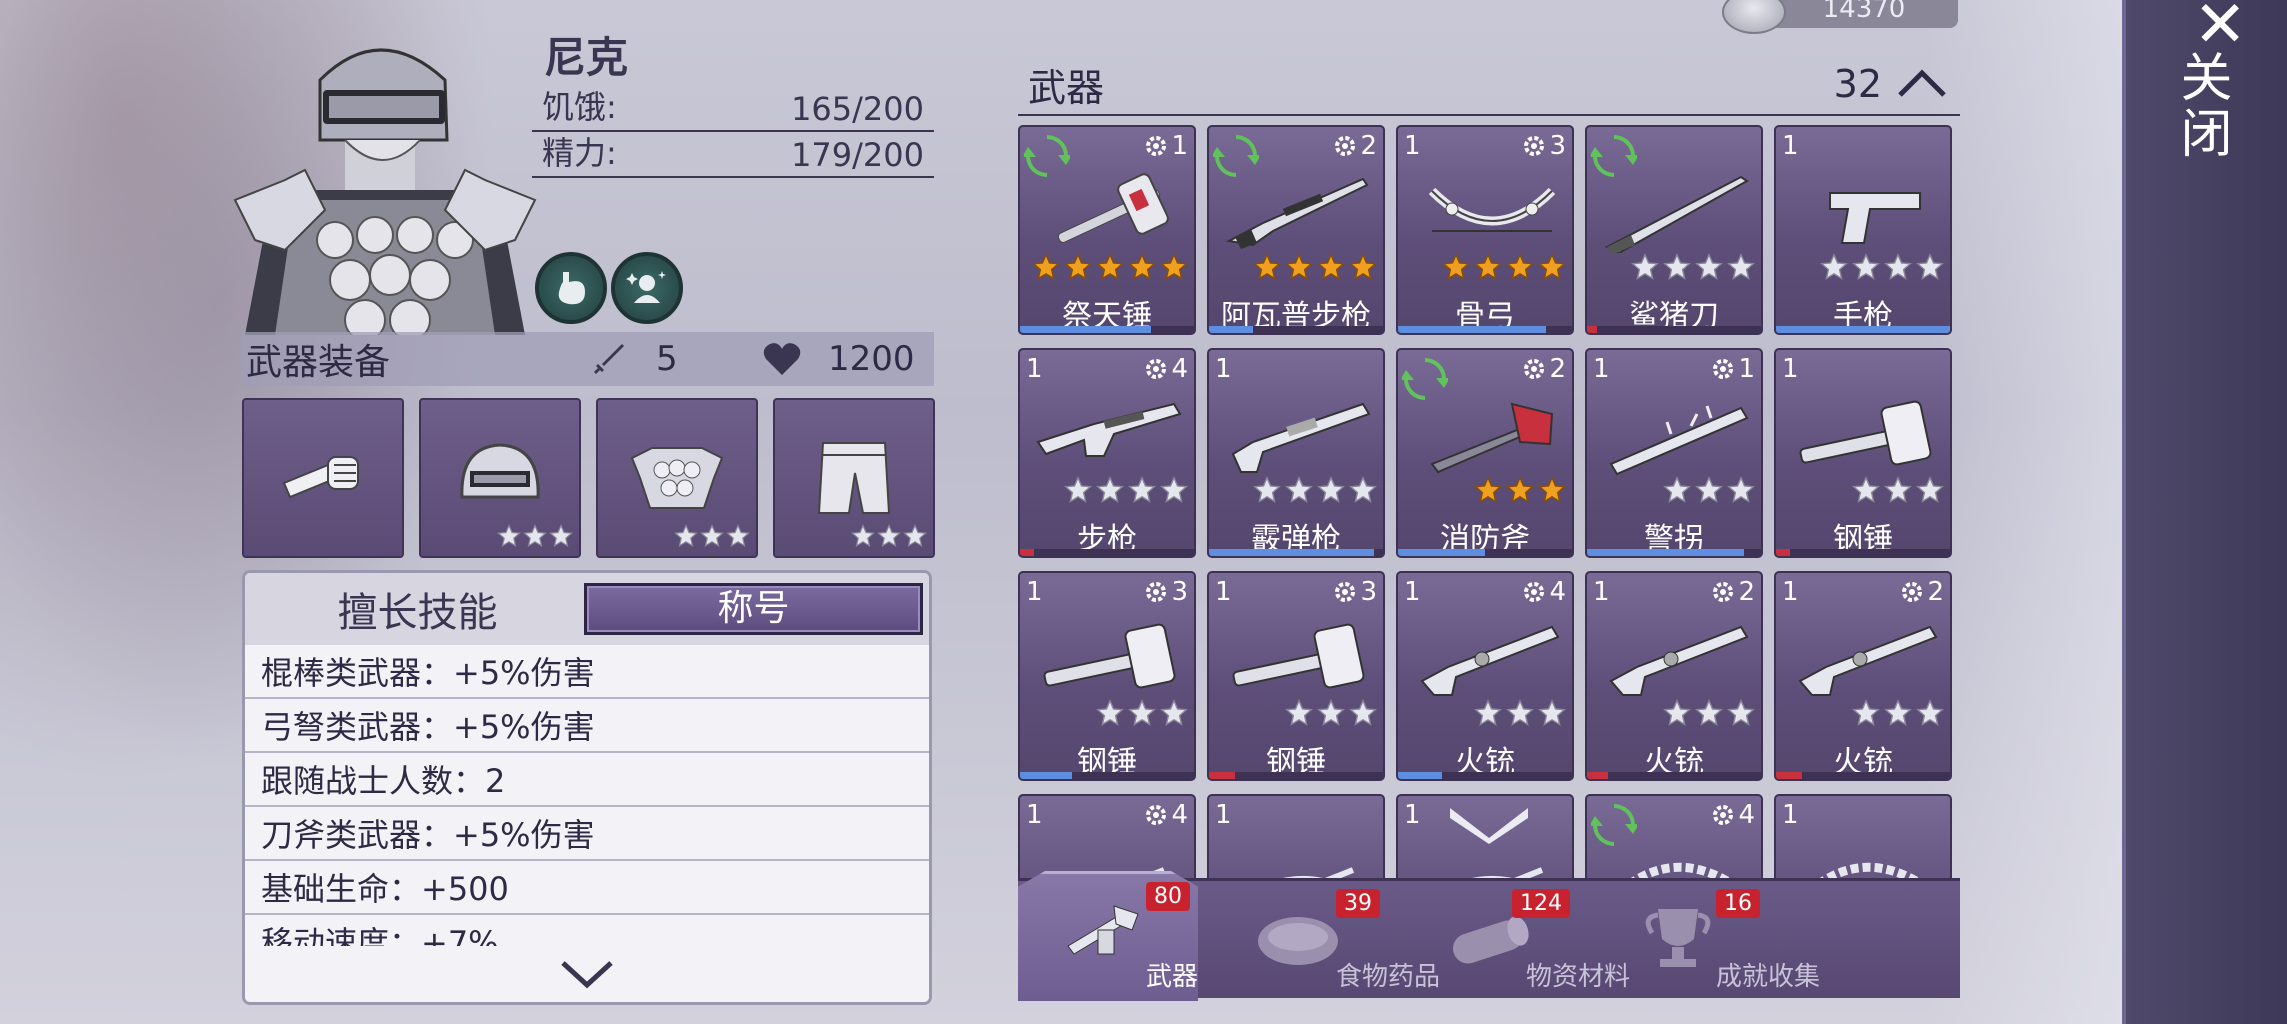  Describe the element at coordinates (417, 609) in the screenshot. I see `tab-skills: 擅长技能` at that location.